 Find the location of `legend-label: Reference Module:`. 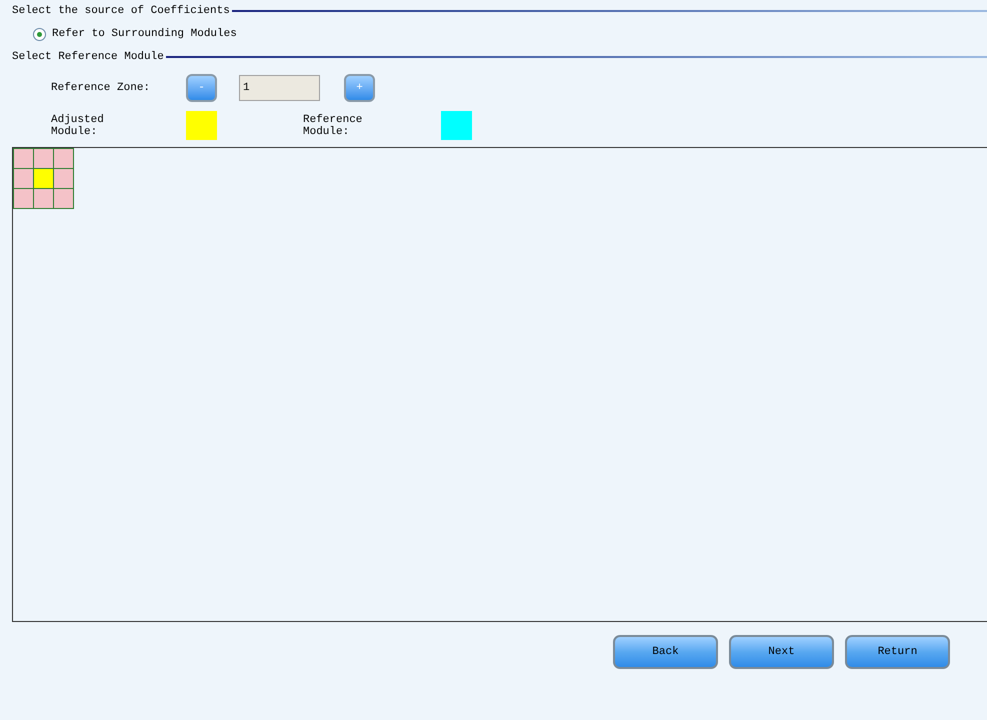

legend-label: Reference Module: is located at coordinates (333, 125).